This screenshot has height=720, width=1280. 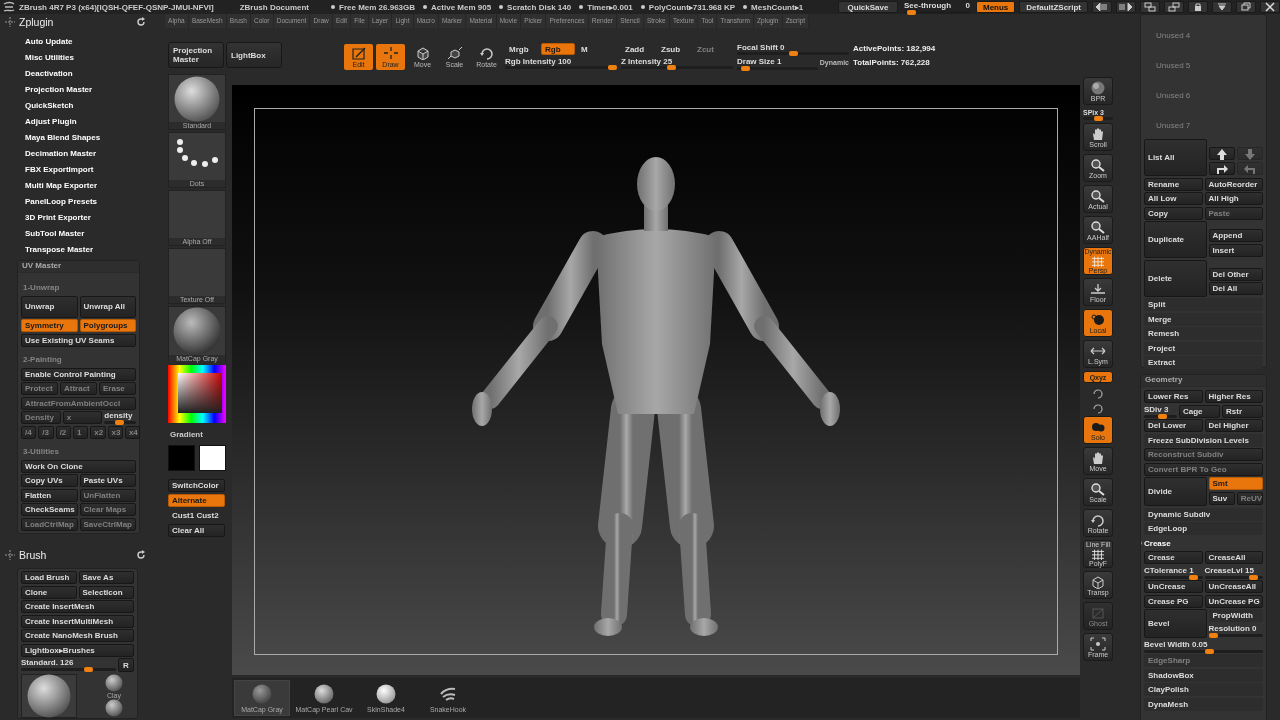 I want to click on plugin-menu-item: 3D Print Exporter, so click(x=80, y=218).